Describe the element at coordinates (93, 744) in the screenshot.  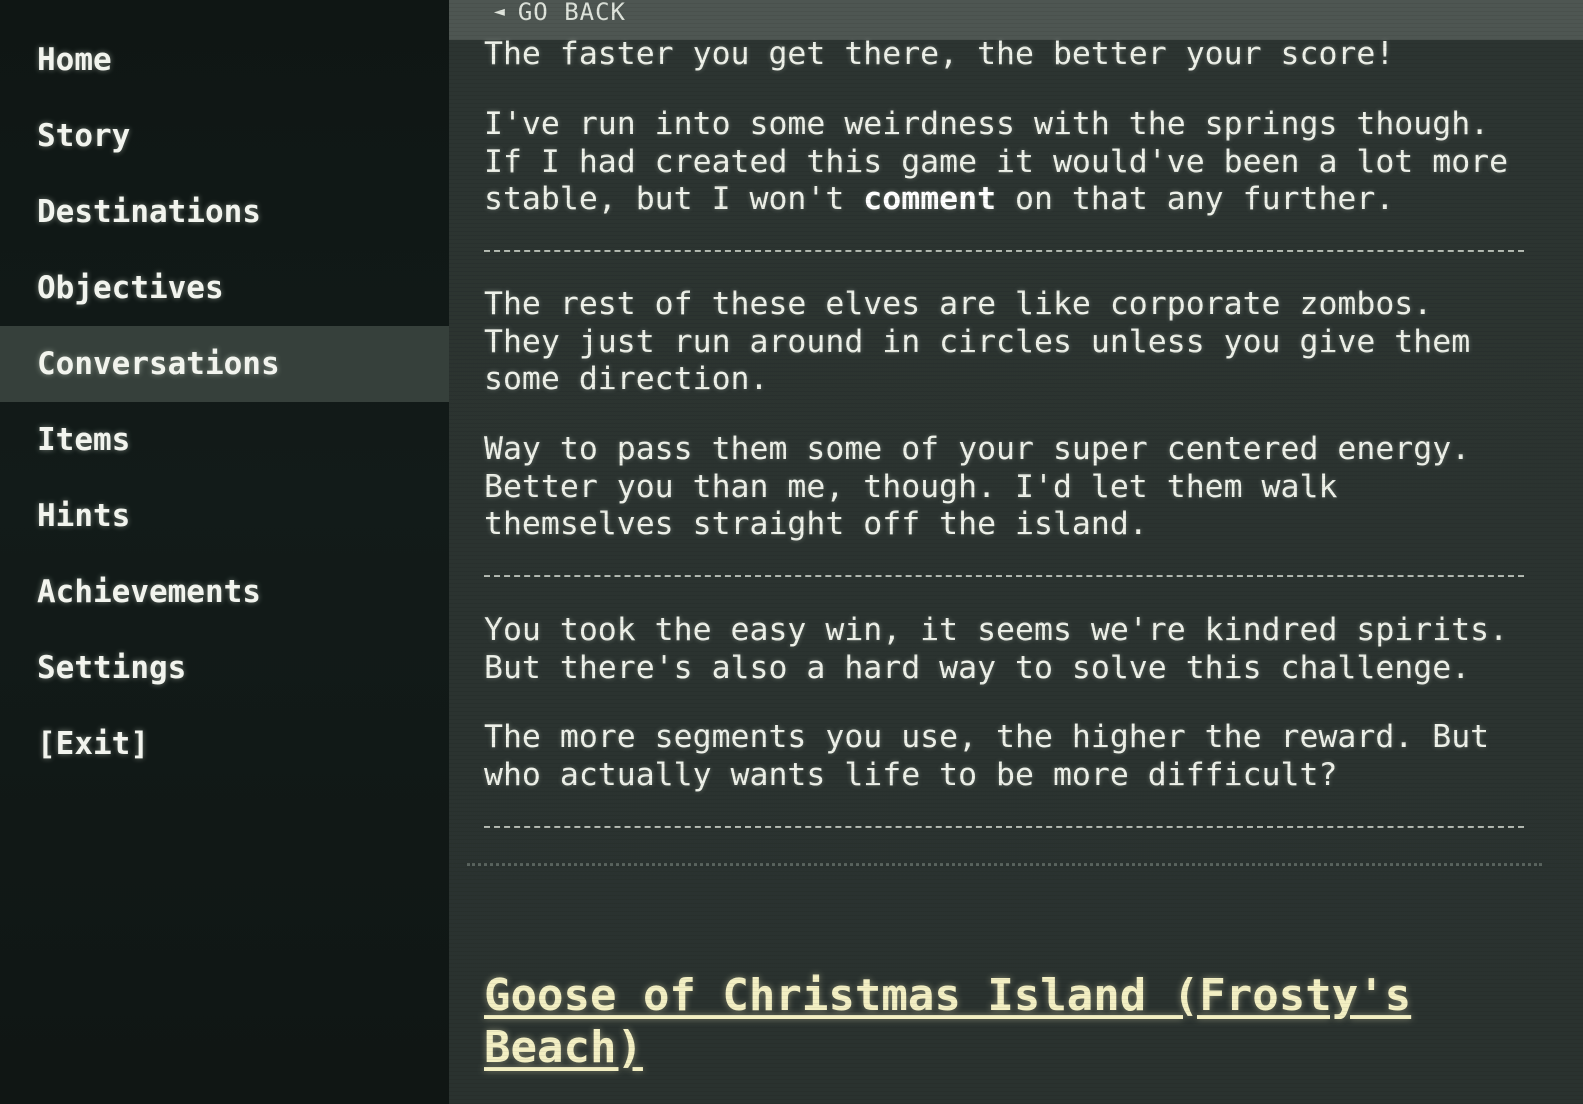
I see `nav-item-label: [Exit]` at that location.